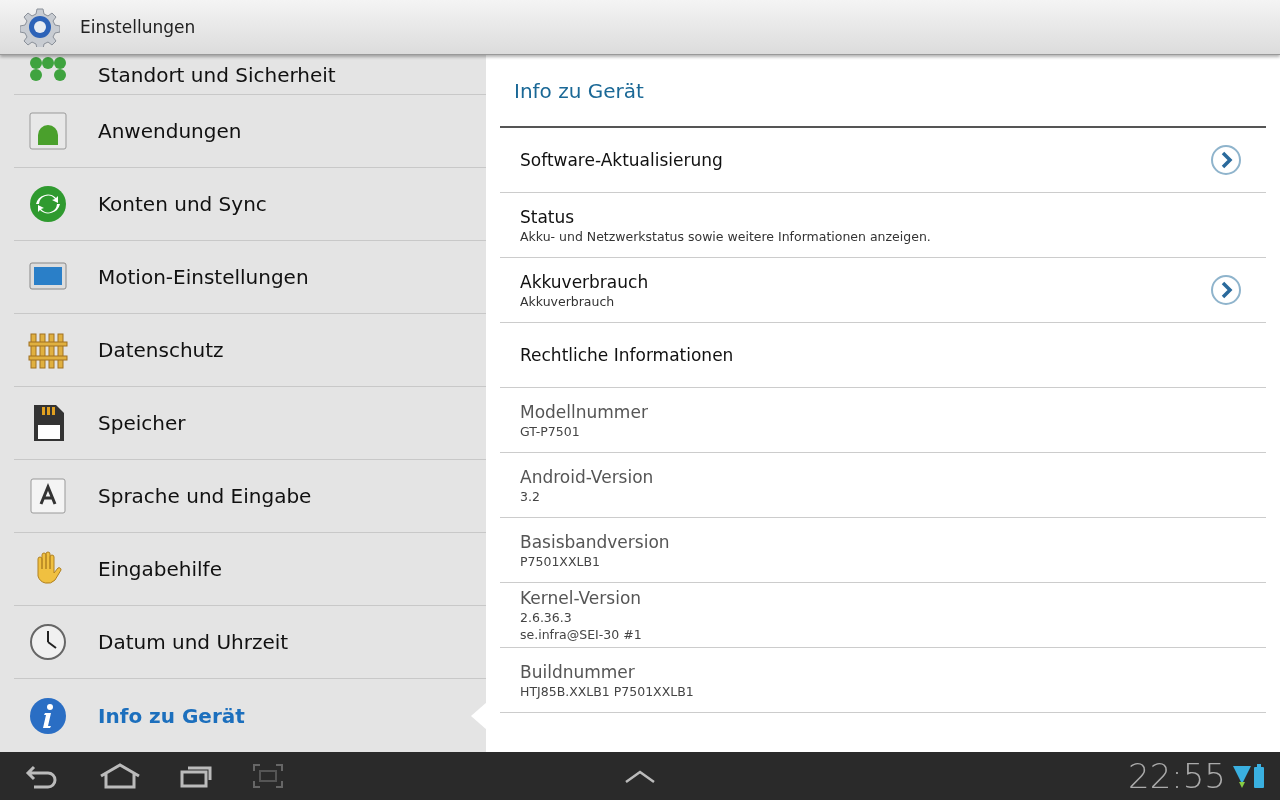 The image size is (1280, 800). I want to click on row-title: Rechtliche Informationen, so click(627, 355).